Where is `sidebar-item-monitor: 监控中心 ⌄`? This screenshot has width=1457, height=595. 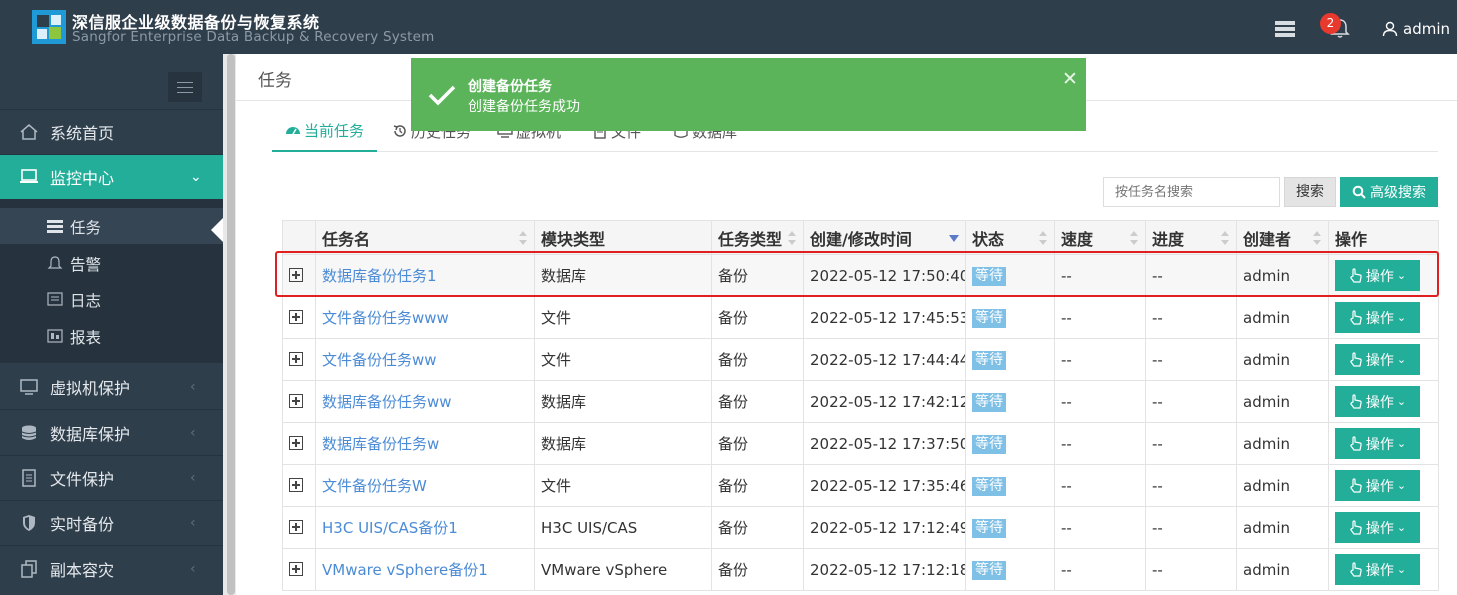 sidebar-item-monitor: 监控中心 ⌄ is located at coordinates (111, 177).